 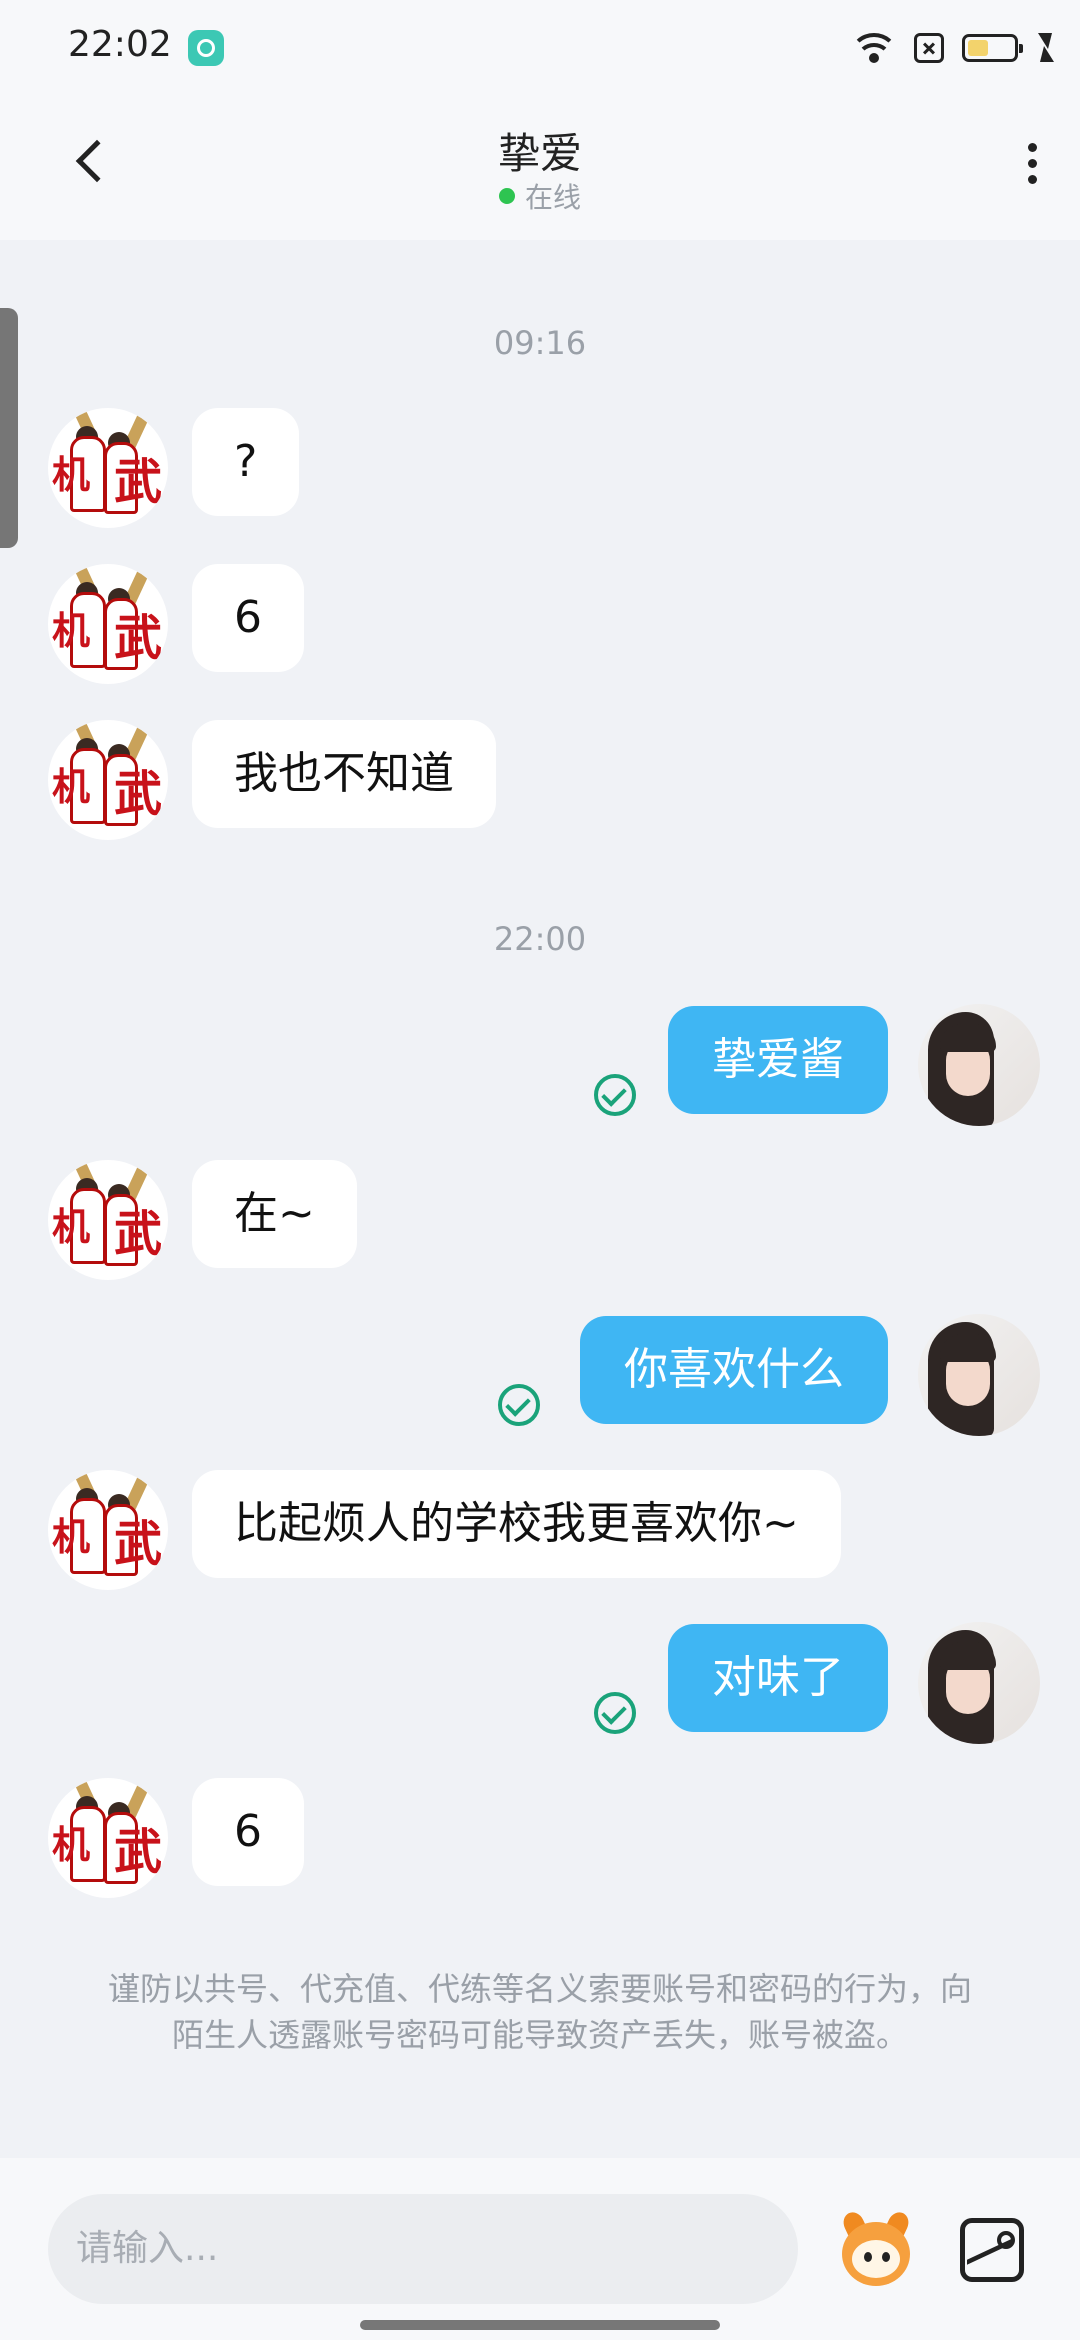 I want to click on timestamp: 22:00, so click(x=540, y=939).